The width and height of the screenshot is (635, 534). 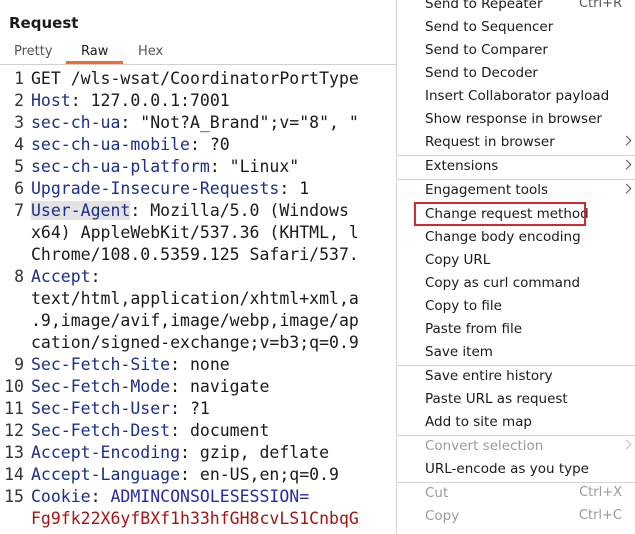 What do you see at coordinates (44, 23) in the screenshot?
I see `panel-title: Request` at bounding box center [44, 23].